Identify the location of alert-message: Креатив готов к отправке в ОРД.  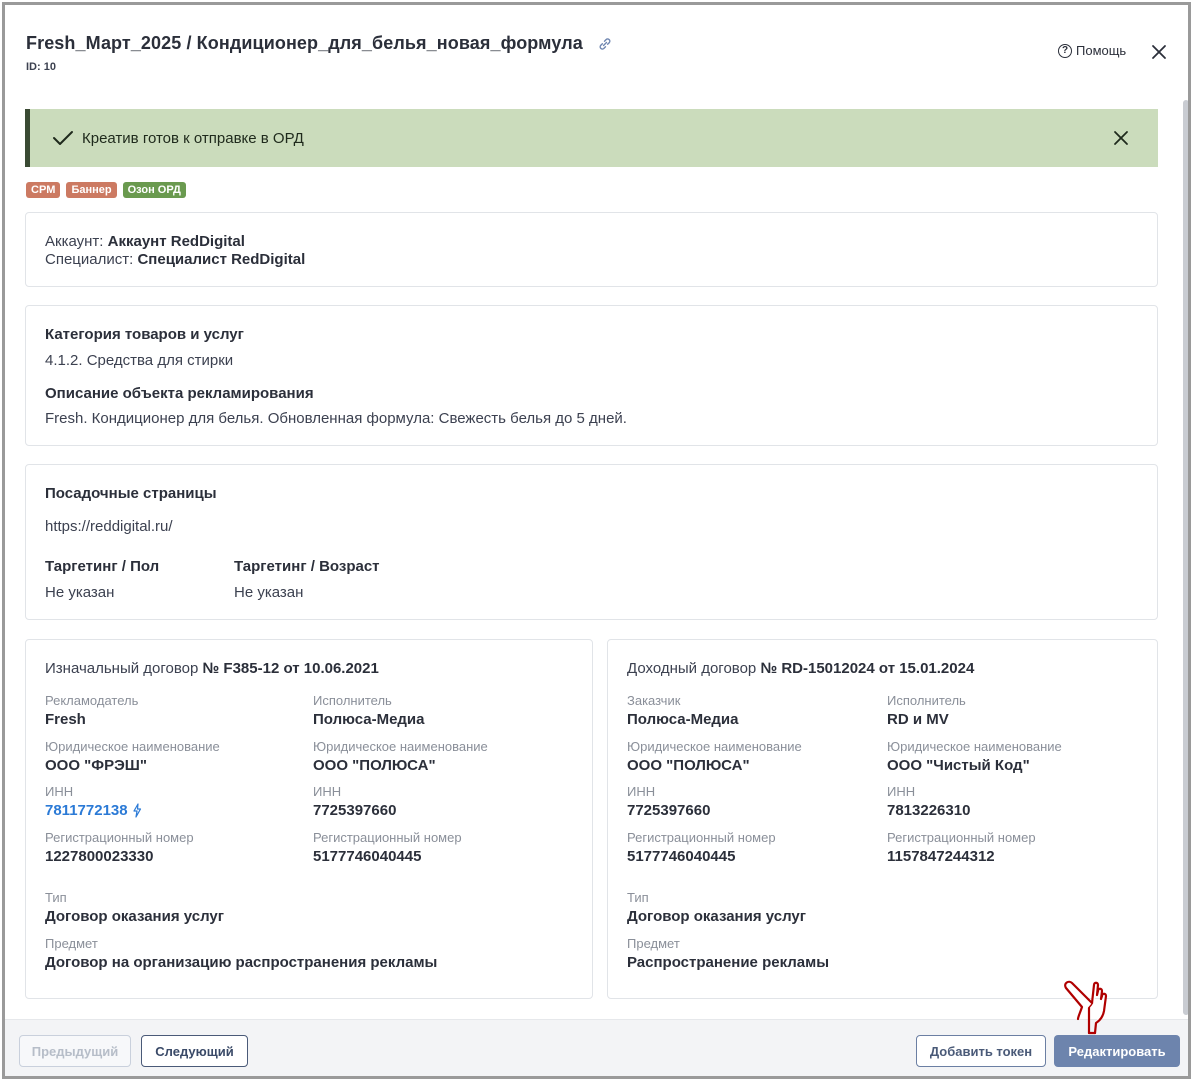
(193, 138).